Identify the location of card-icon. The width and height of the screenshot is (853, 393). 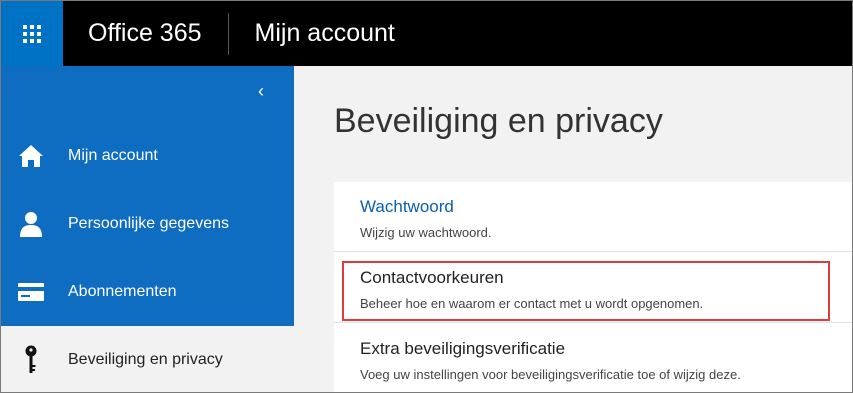
(31, 292).